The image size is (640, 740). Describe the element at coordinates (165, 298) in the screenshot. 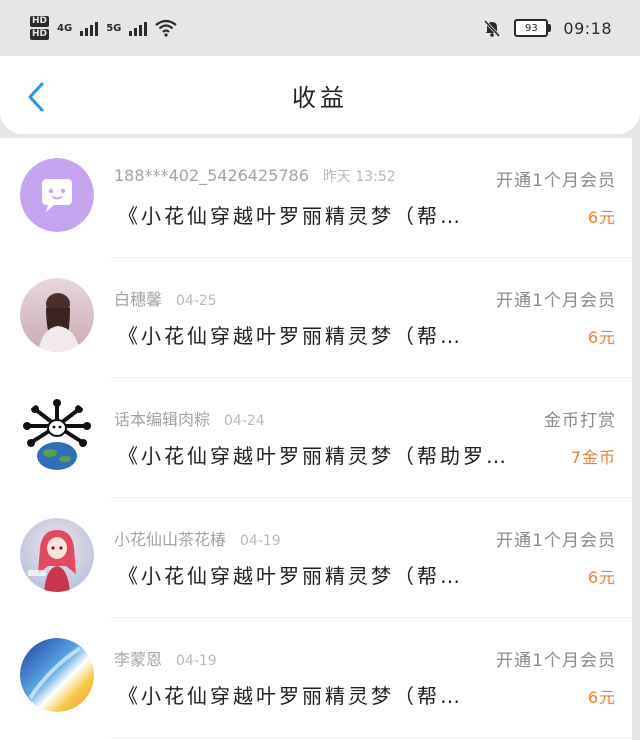

I see `sender-row: 白穗馨 04-25` at that location.